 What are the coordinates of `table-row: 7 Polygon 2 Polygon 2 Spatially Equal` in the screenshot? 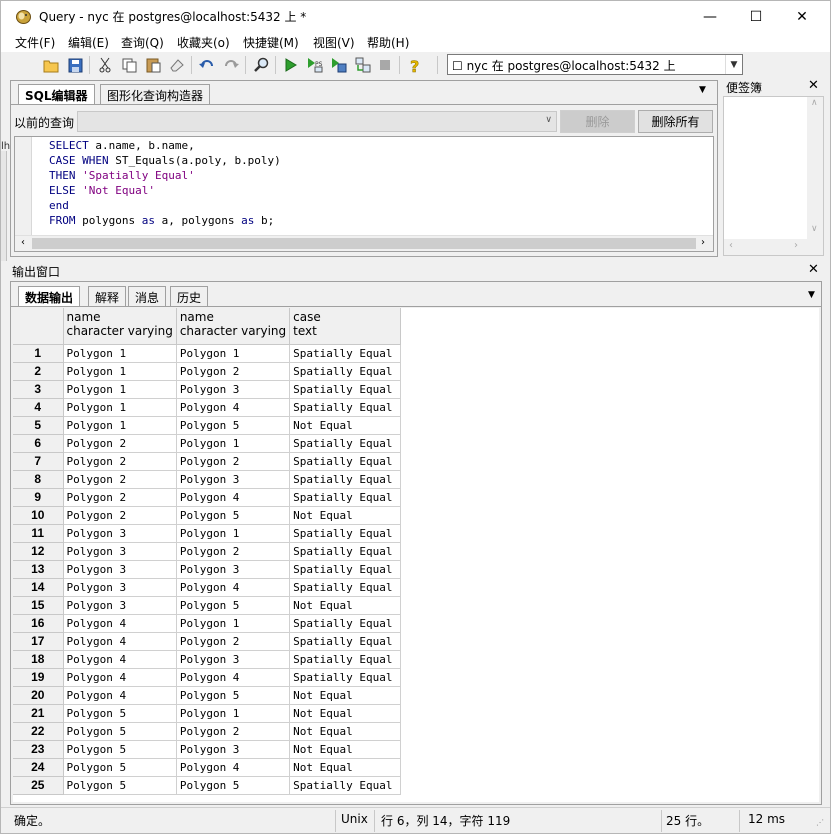 It's located at (207, 461).